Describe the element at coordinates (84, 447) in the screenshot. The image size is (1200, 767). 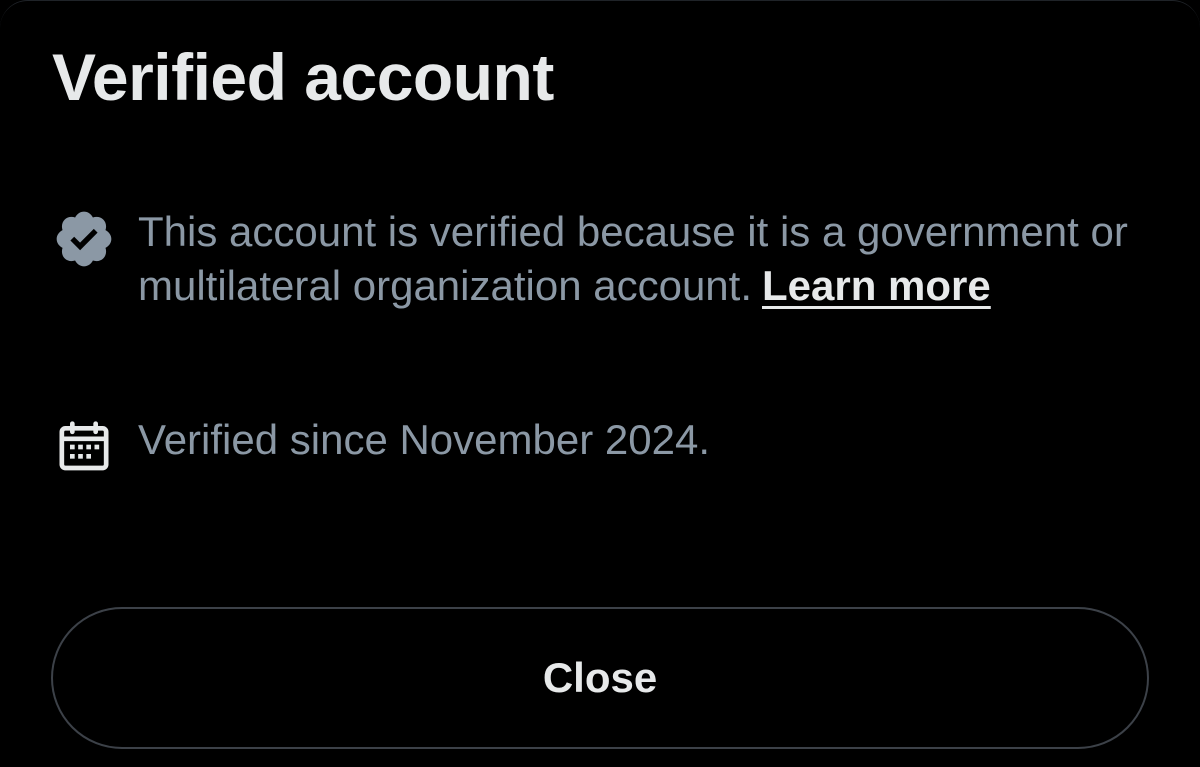
I see `calendar-icon` at that location.